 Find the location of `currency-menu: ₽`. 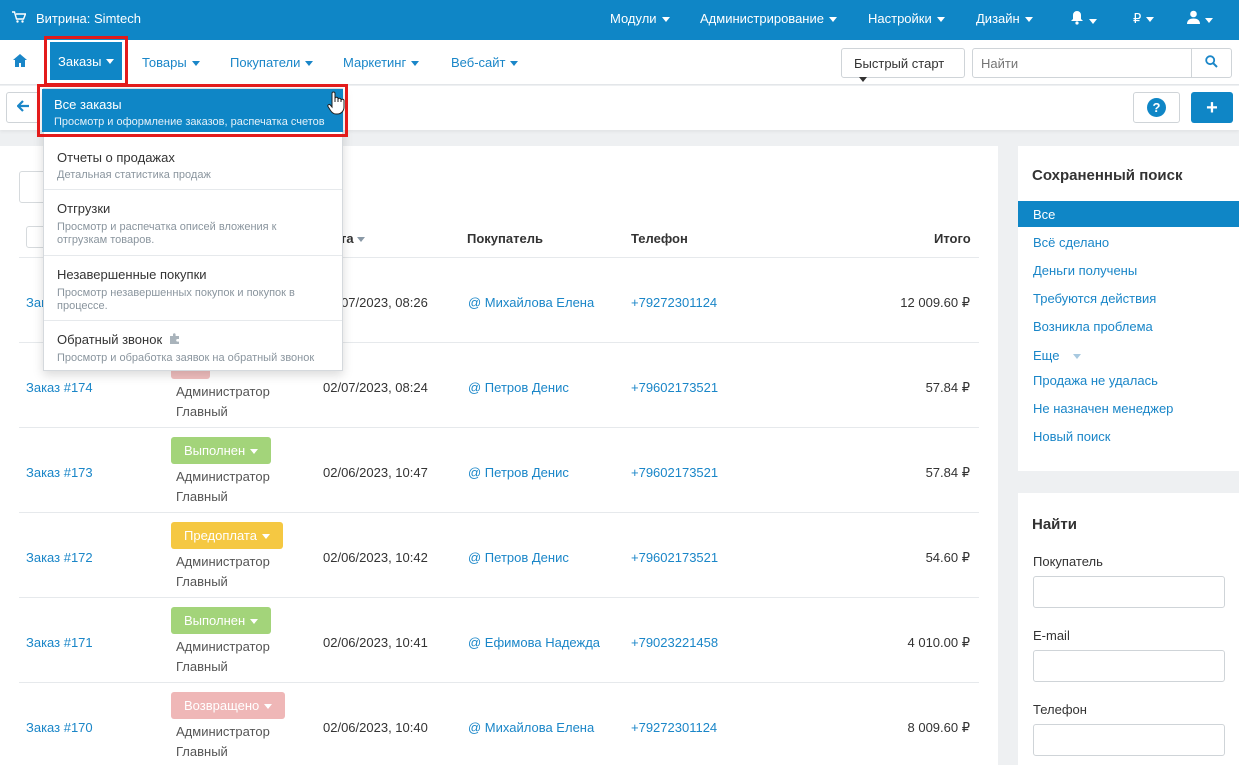

currency-menu: ₽ is located at coordinates (1144, 19).